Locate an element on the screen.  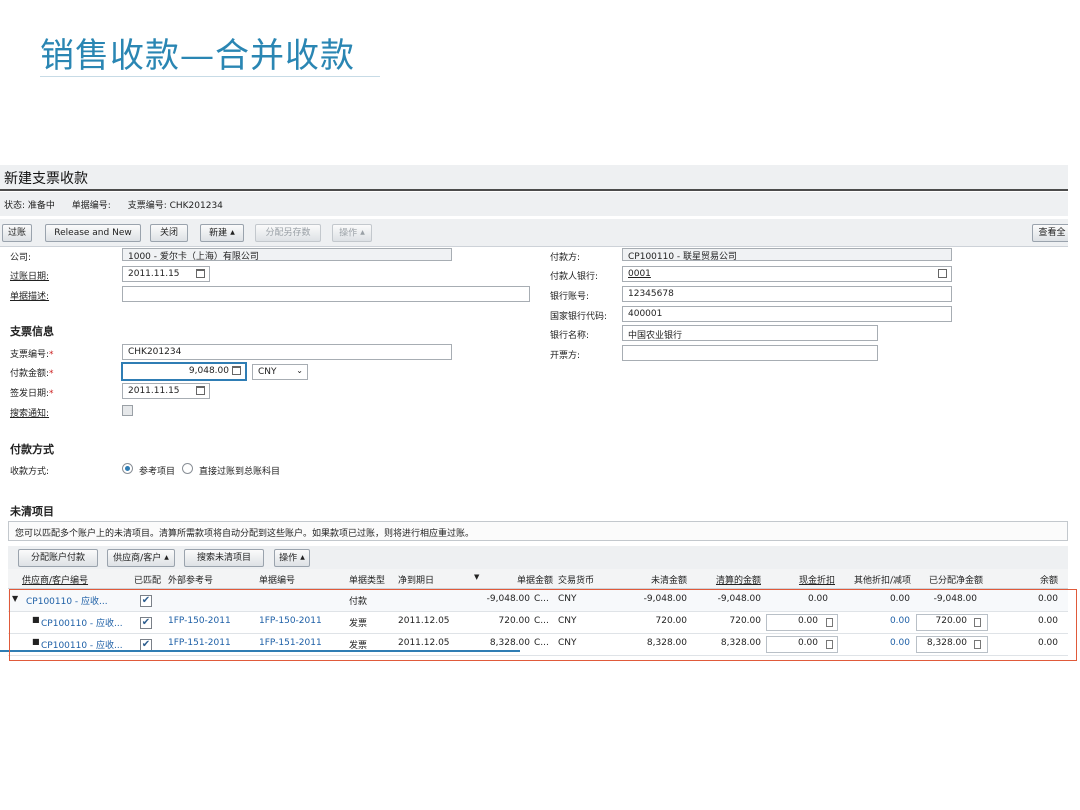
desc-label: 单据描述: is located at coordinates (30, 297).